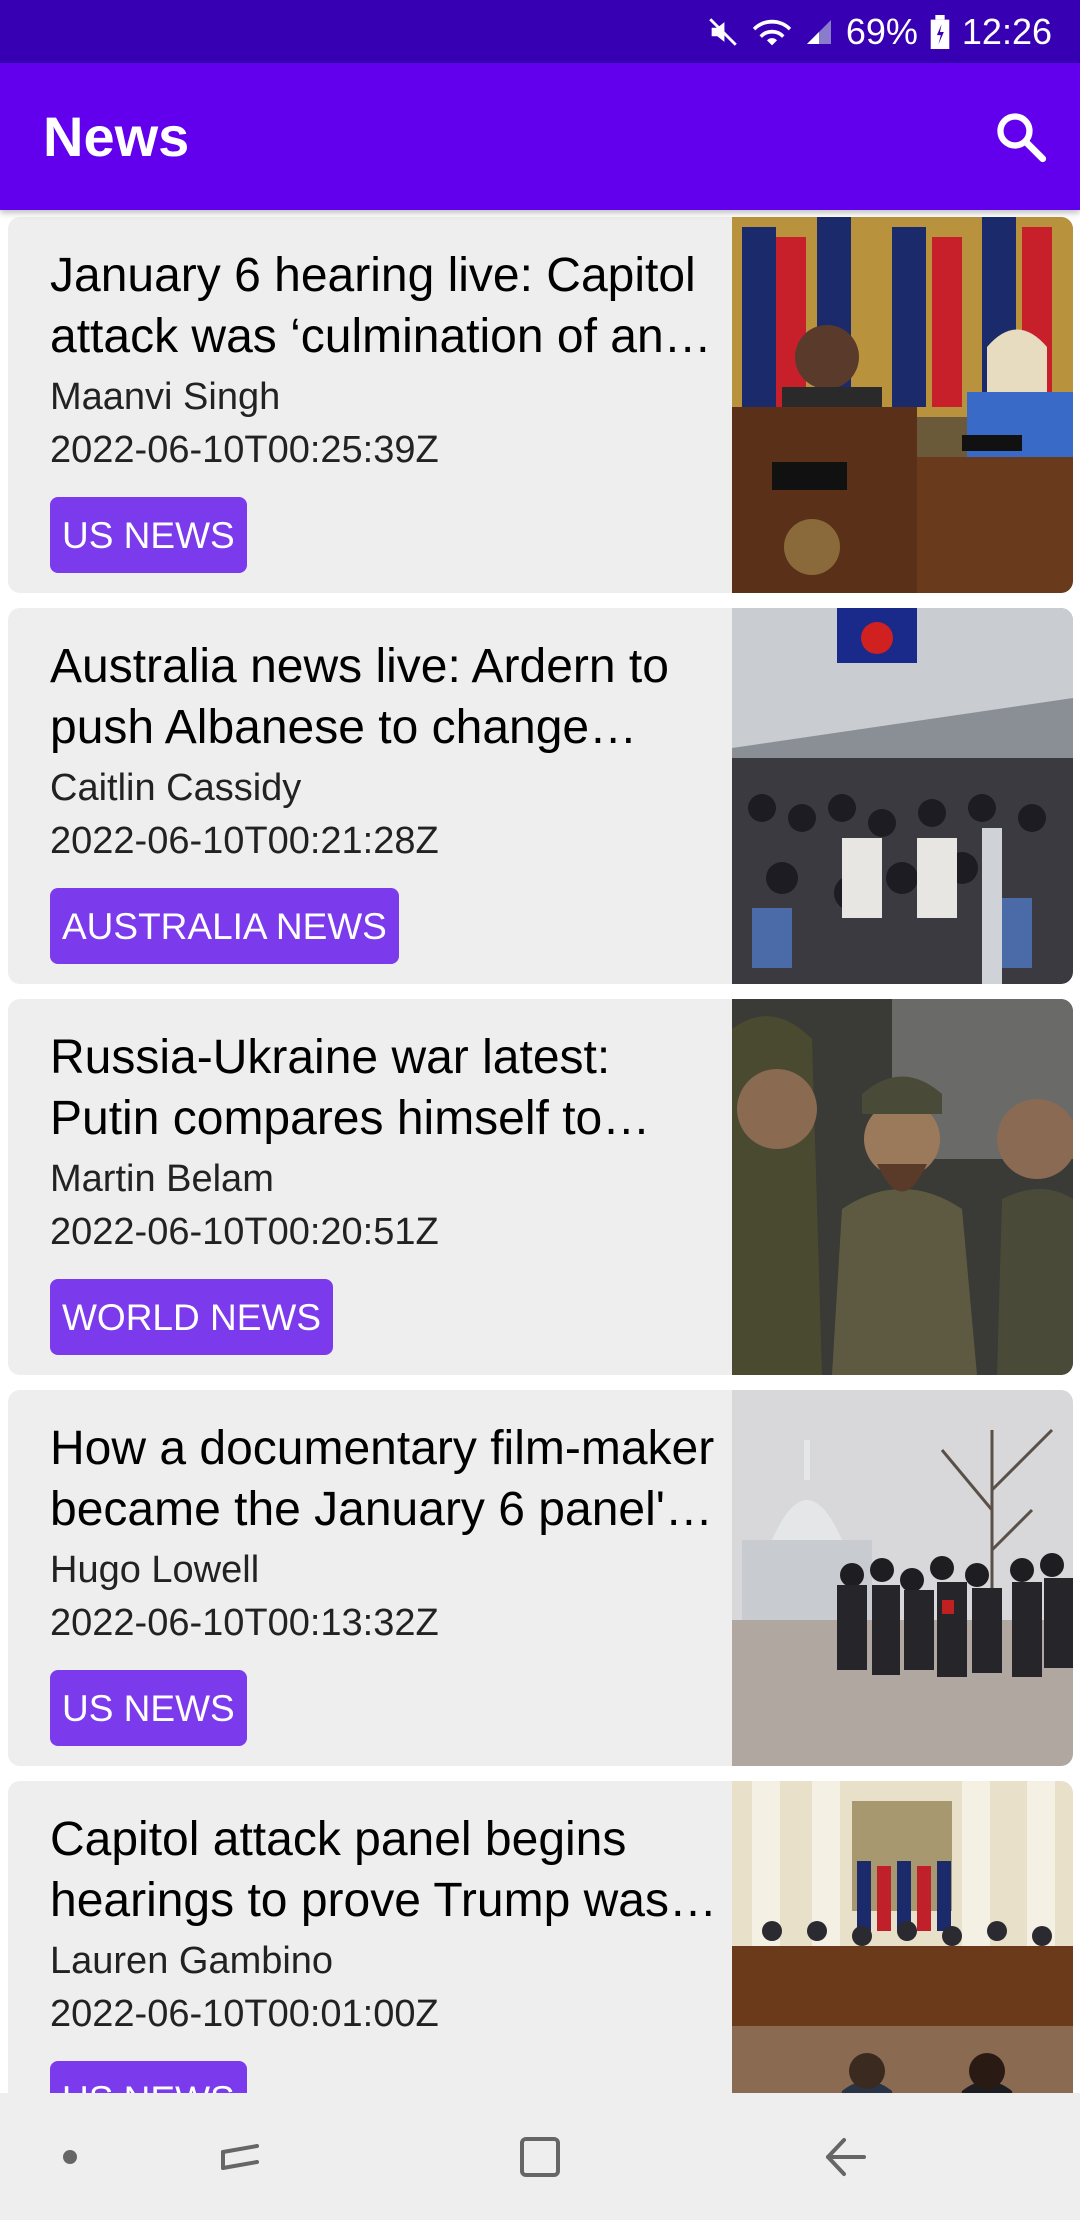 Image resolution: width=1080 pixels, height=2220 pixels. What do you see at coordinates (116, 136) in the screenshot?
I see `page-title: News` at bounding box center [116, 136].